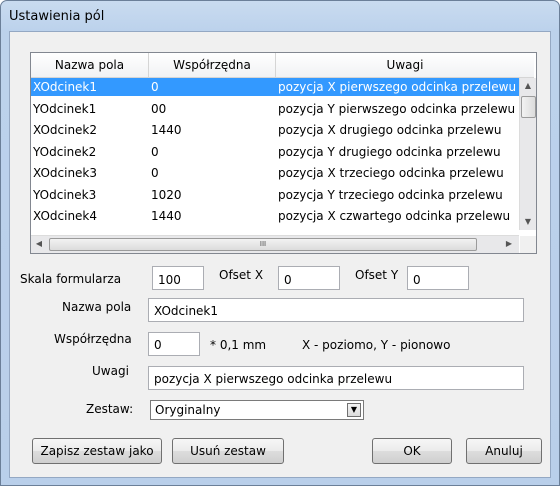  Describe the element at coordinates (57, 16) in the screenshot. I see `window-title: Ustawienia pól` at that location.